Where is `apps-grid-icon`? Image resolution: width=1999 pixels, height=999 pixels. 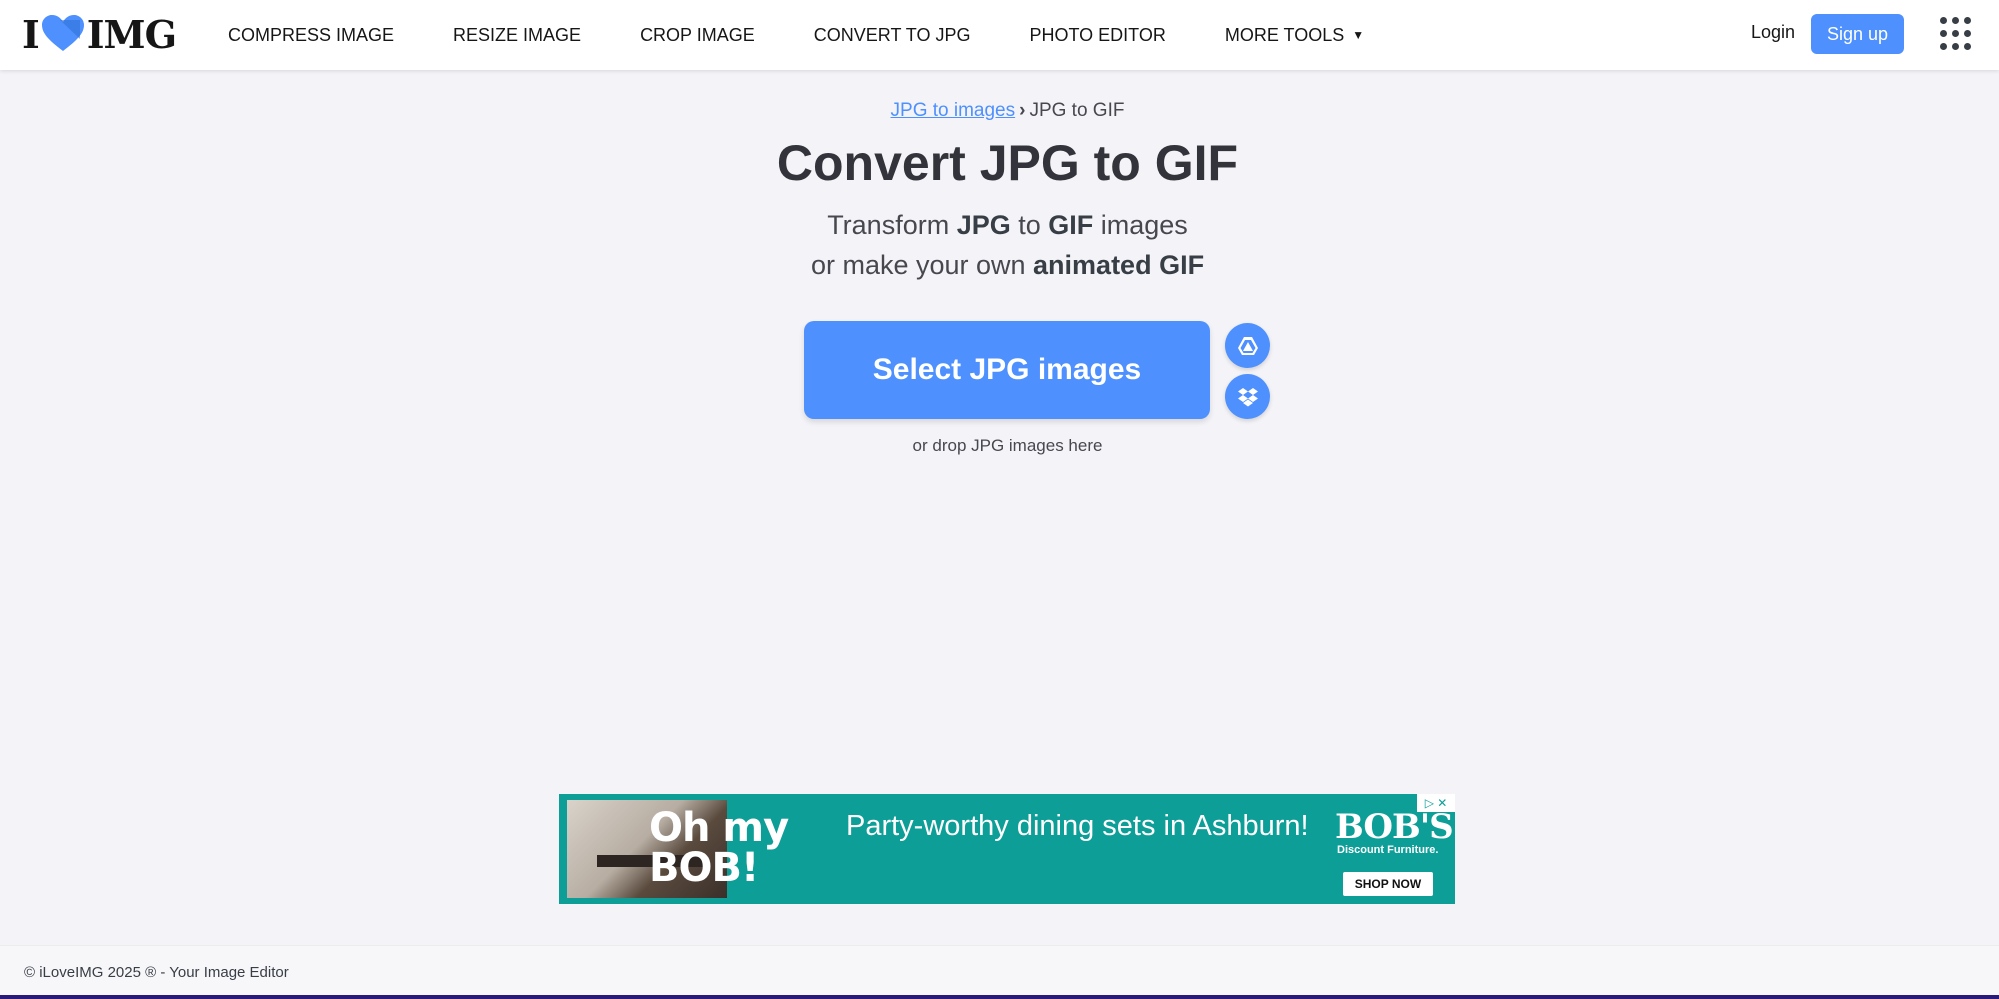 apps-grid-icon is located at coordinates (1956, 34).